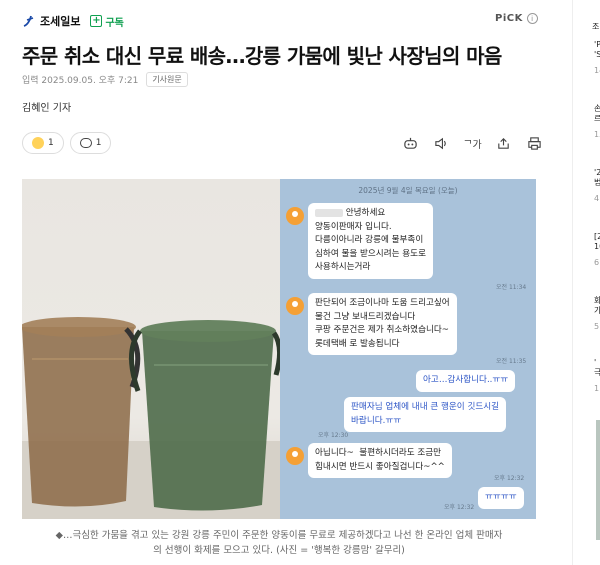  Describe the element at coordinates (597, 247) in the screenshot. I see `sidebar-text: 10` at that location.